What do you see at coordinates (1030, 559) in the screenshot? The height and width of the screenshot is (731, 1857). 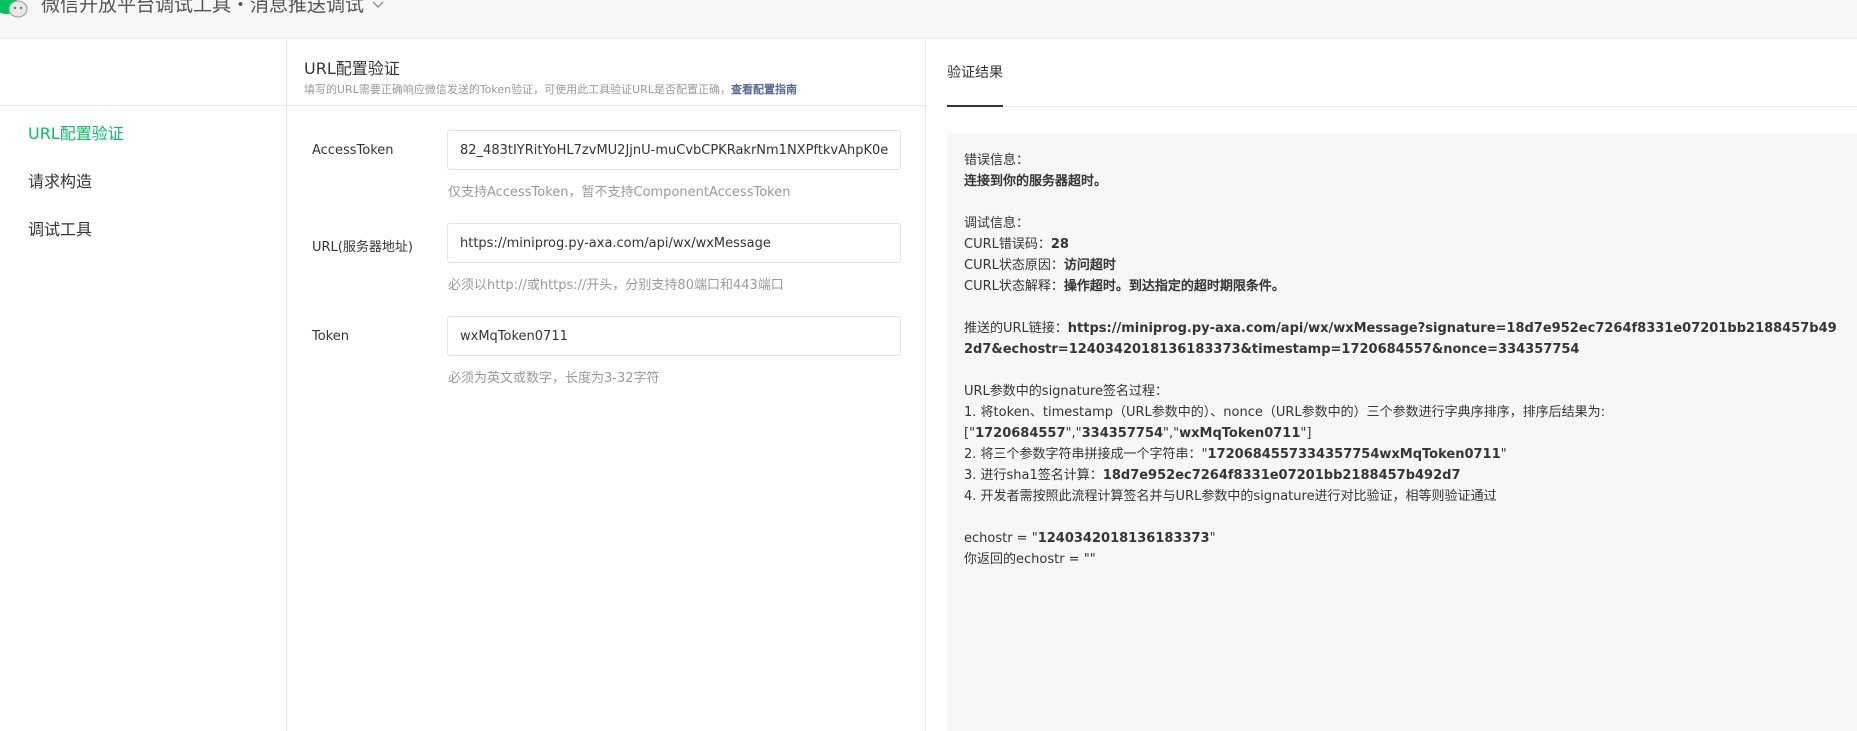 I see `returned-echostr: 你返回的echostr = ""` at bounding box center [1030, 559].